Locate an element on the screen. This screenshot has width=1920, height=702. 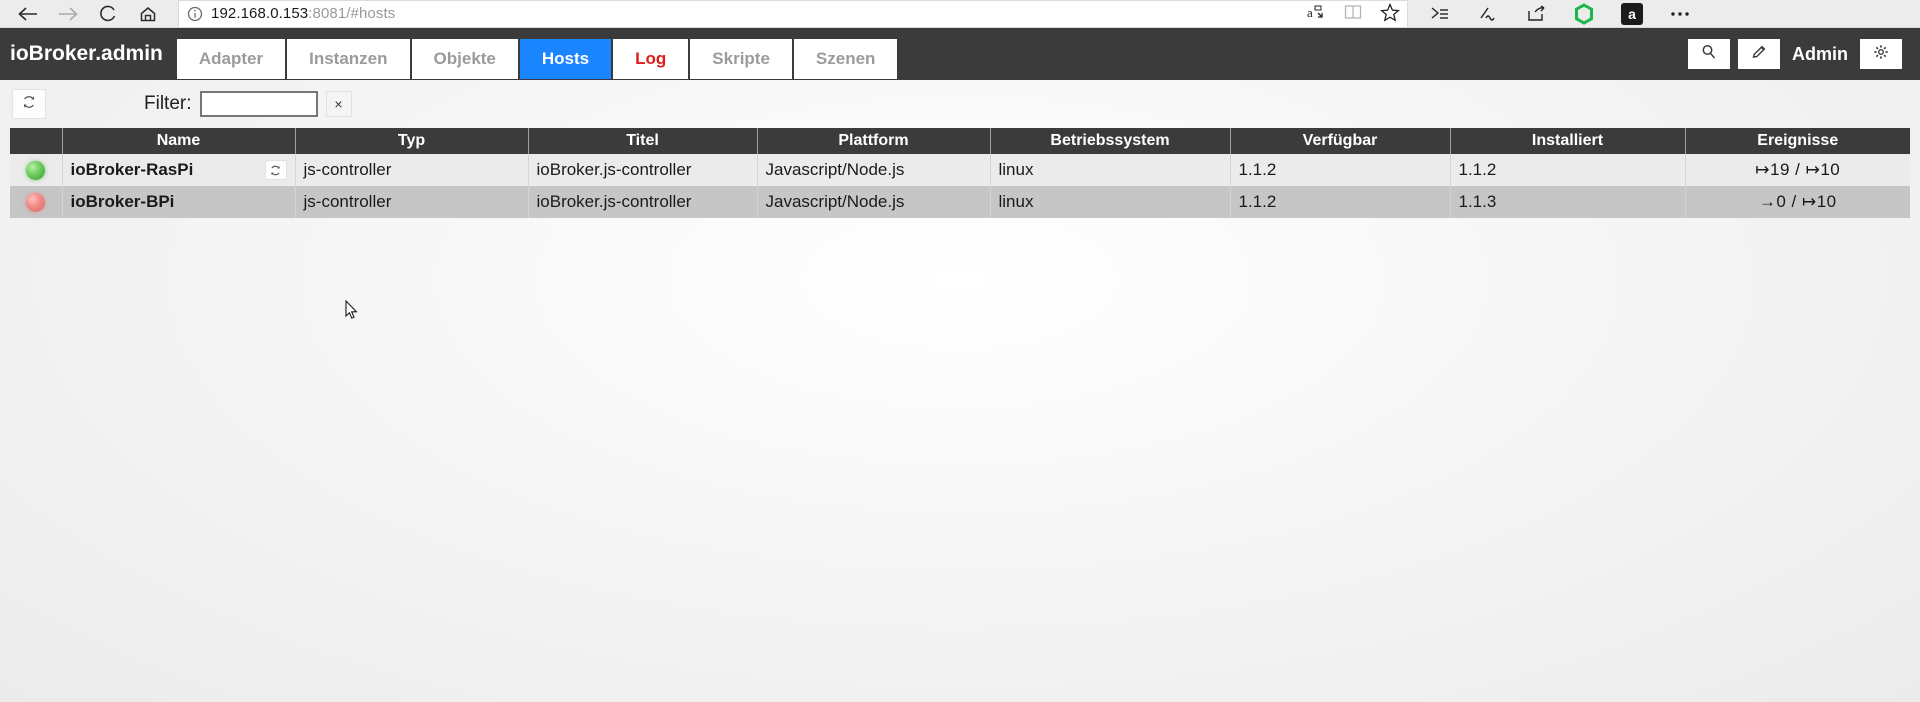
user-label: Admin is located at coordinates (1820, 53).